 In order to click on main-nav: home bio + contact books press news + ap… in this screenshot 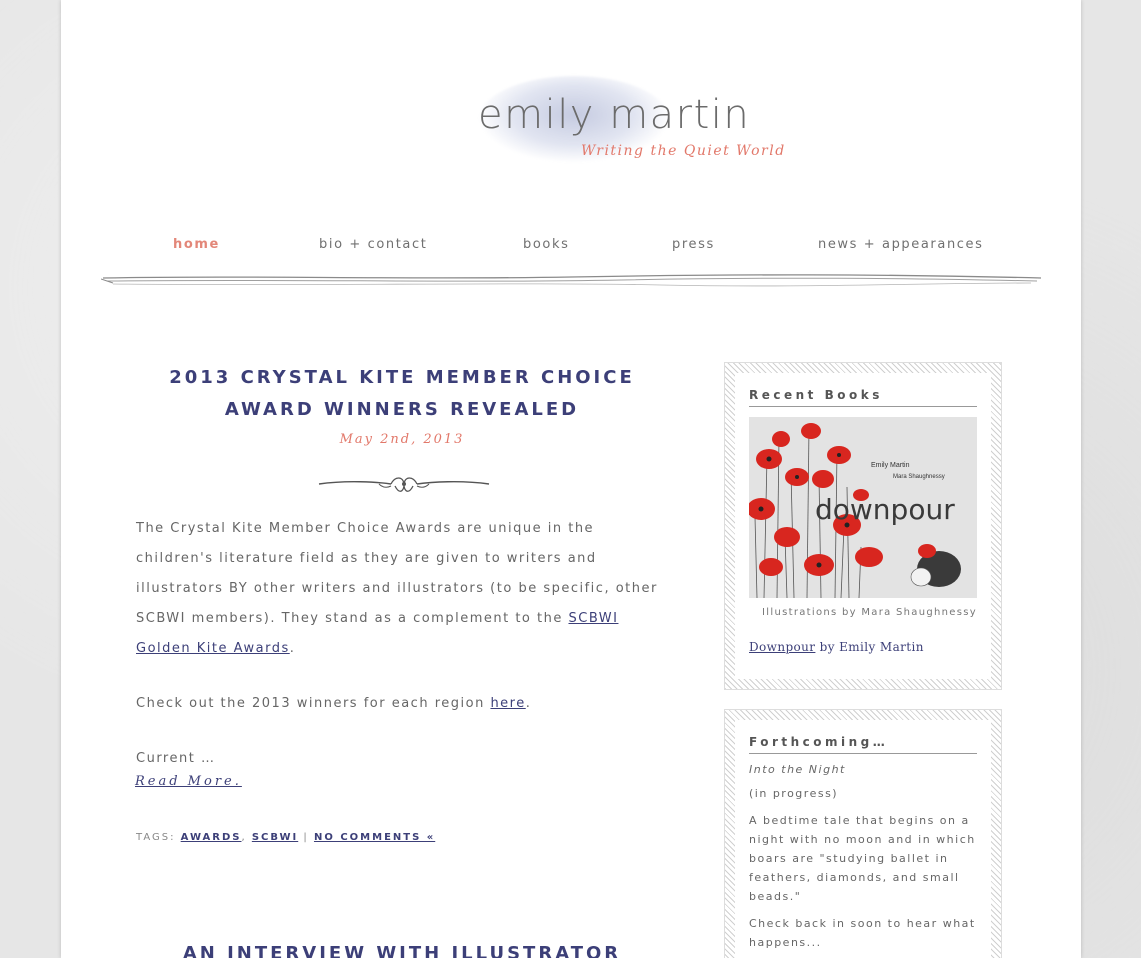, I will do `click(571, 247)`.